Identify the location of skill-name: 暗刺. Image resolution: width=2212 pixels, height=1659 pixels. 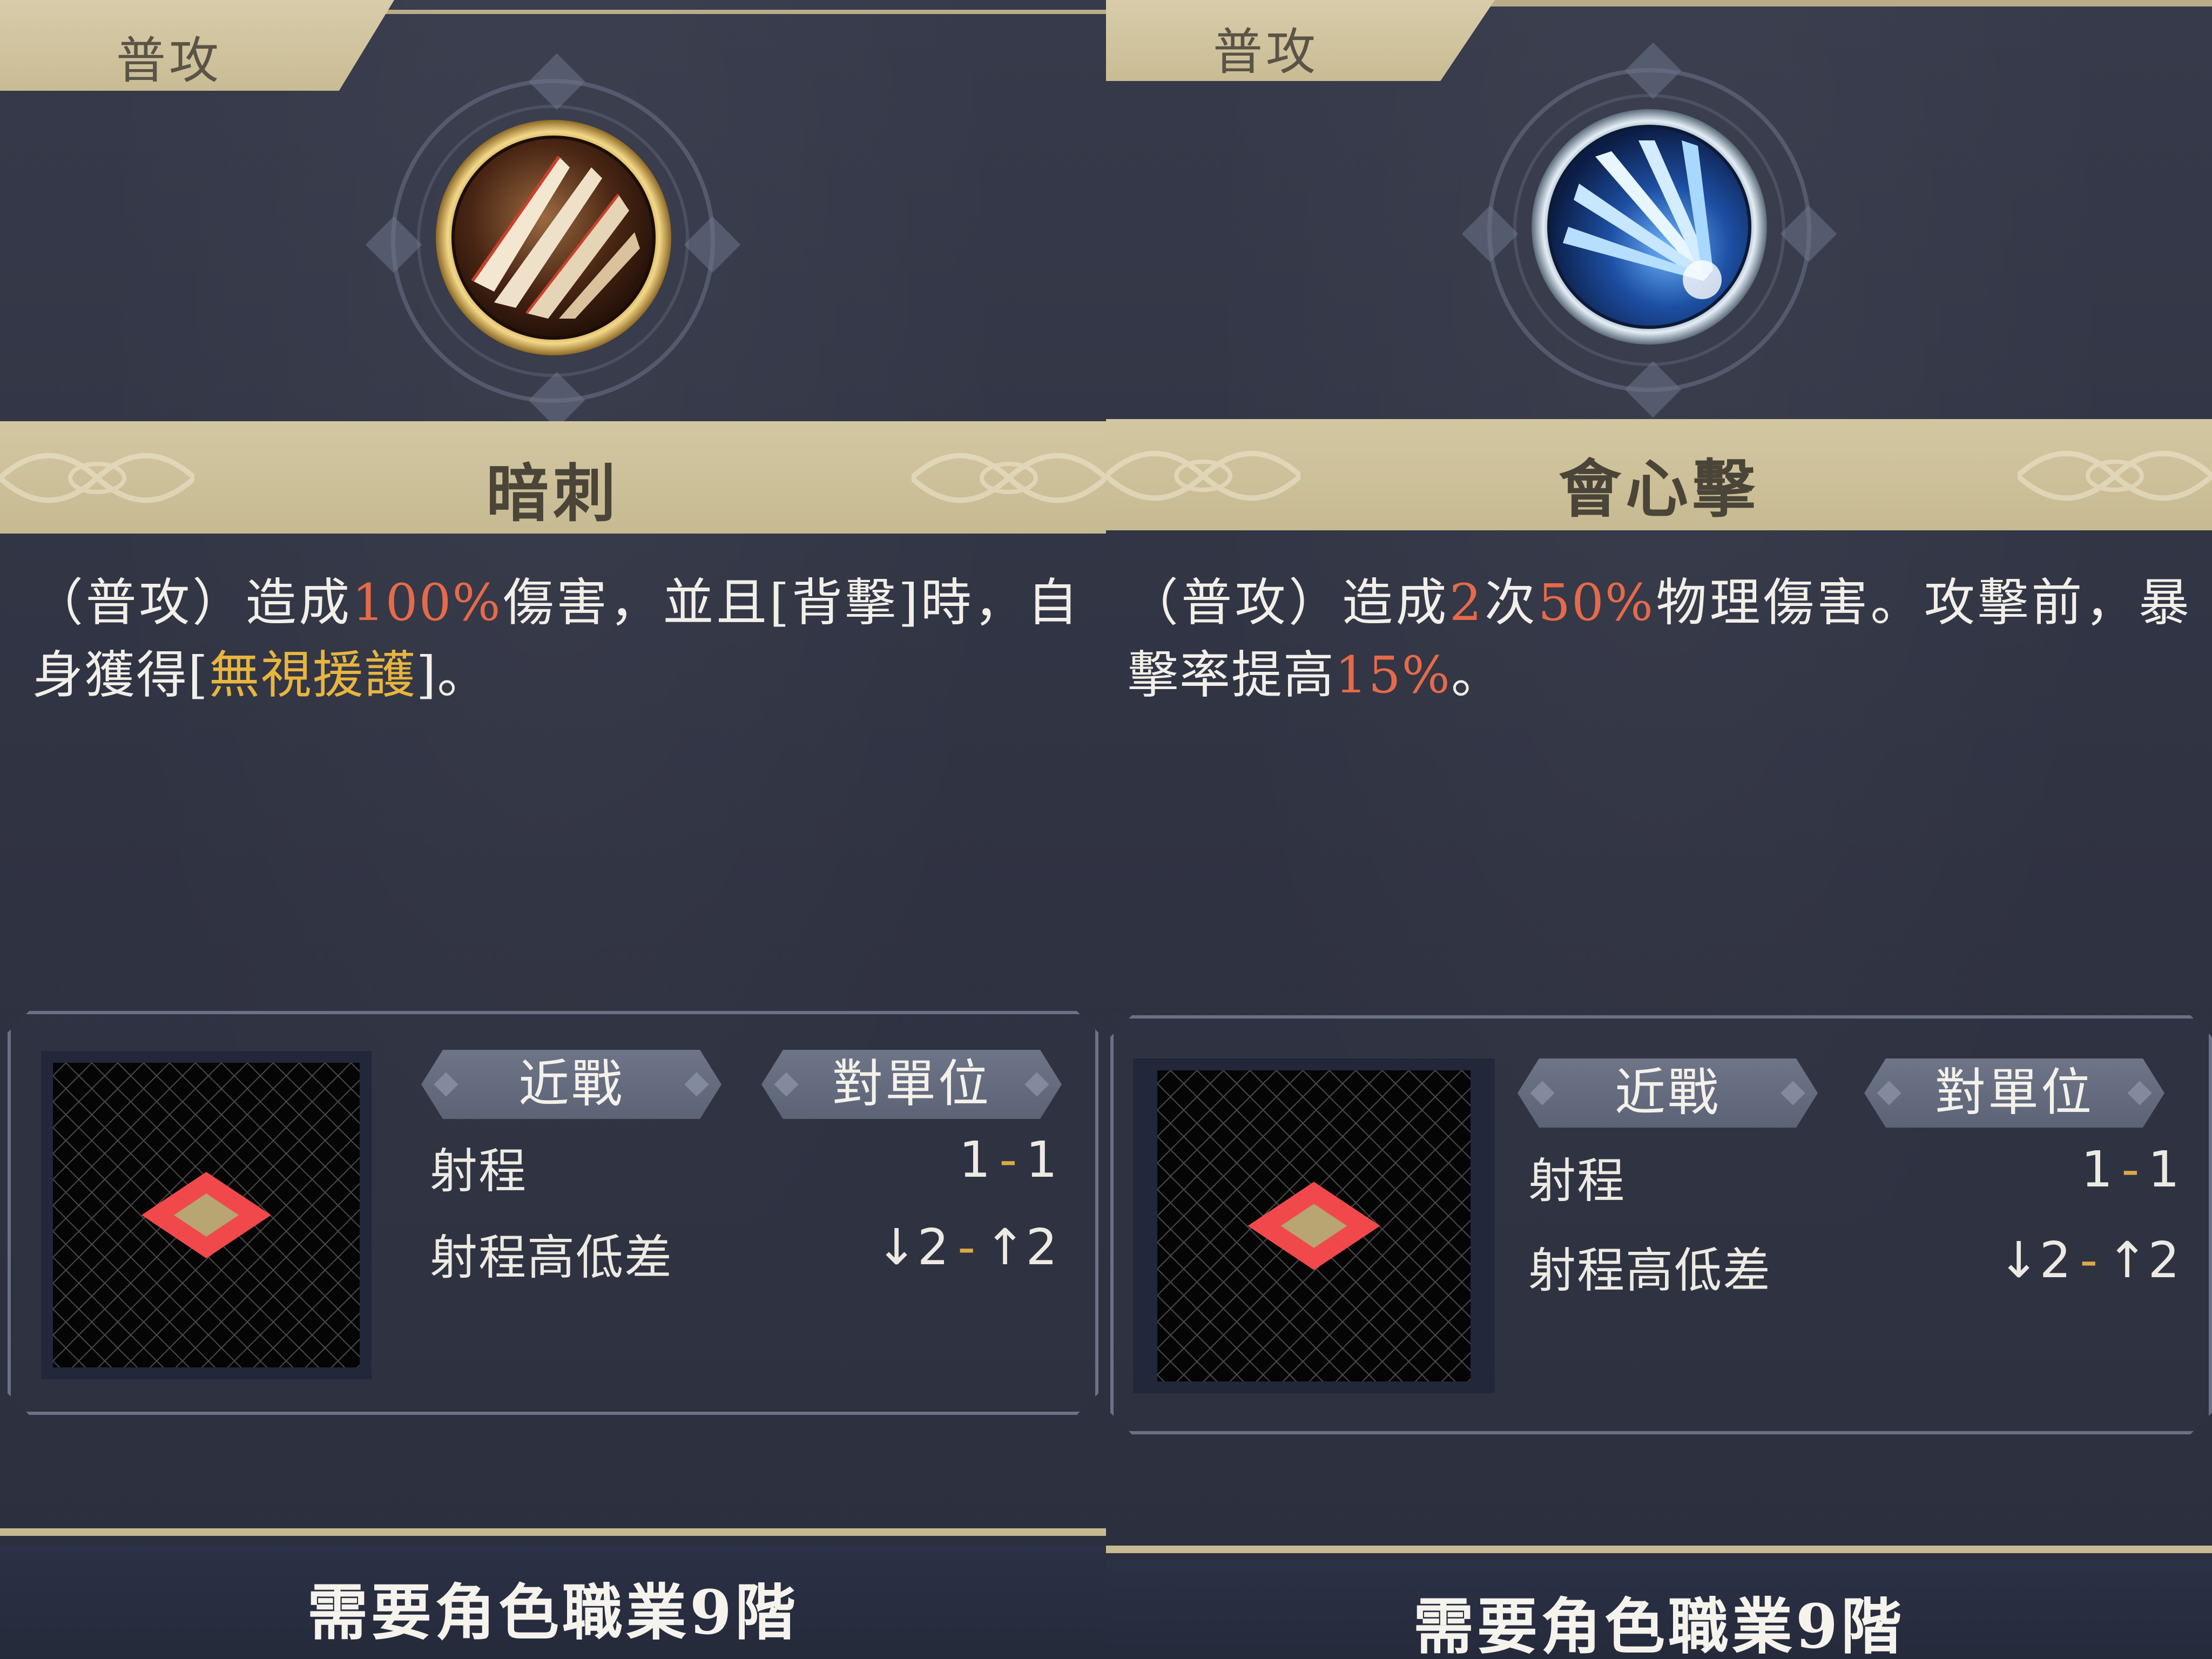
(553, 493).